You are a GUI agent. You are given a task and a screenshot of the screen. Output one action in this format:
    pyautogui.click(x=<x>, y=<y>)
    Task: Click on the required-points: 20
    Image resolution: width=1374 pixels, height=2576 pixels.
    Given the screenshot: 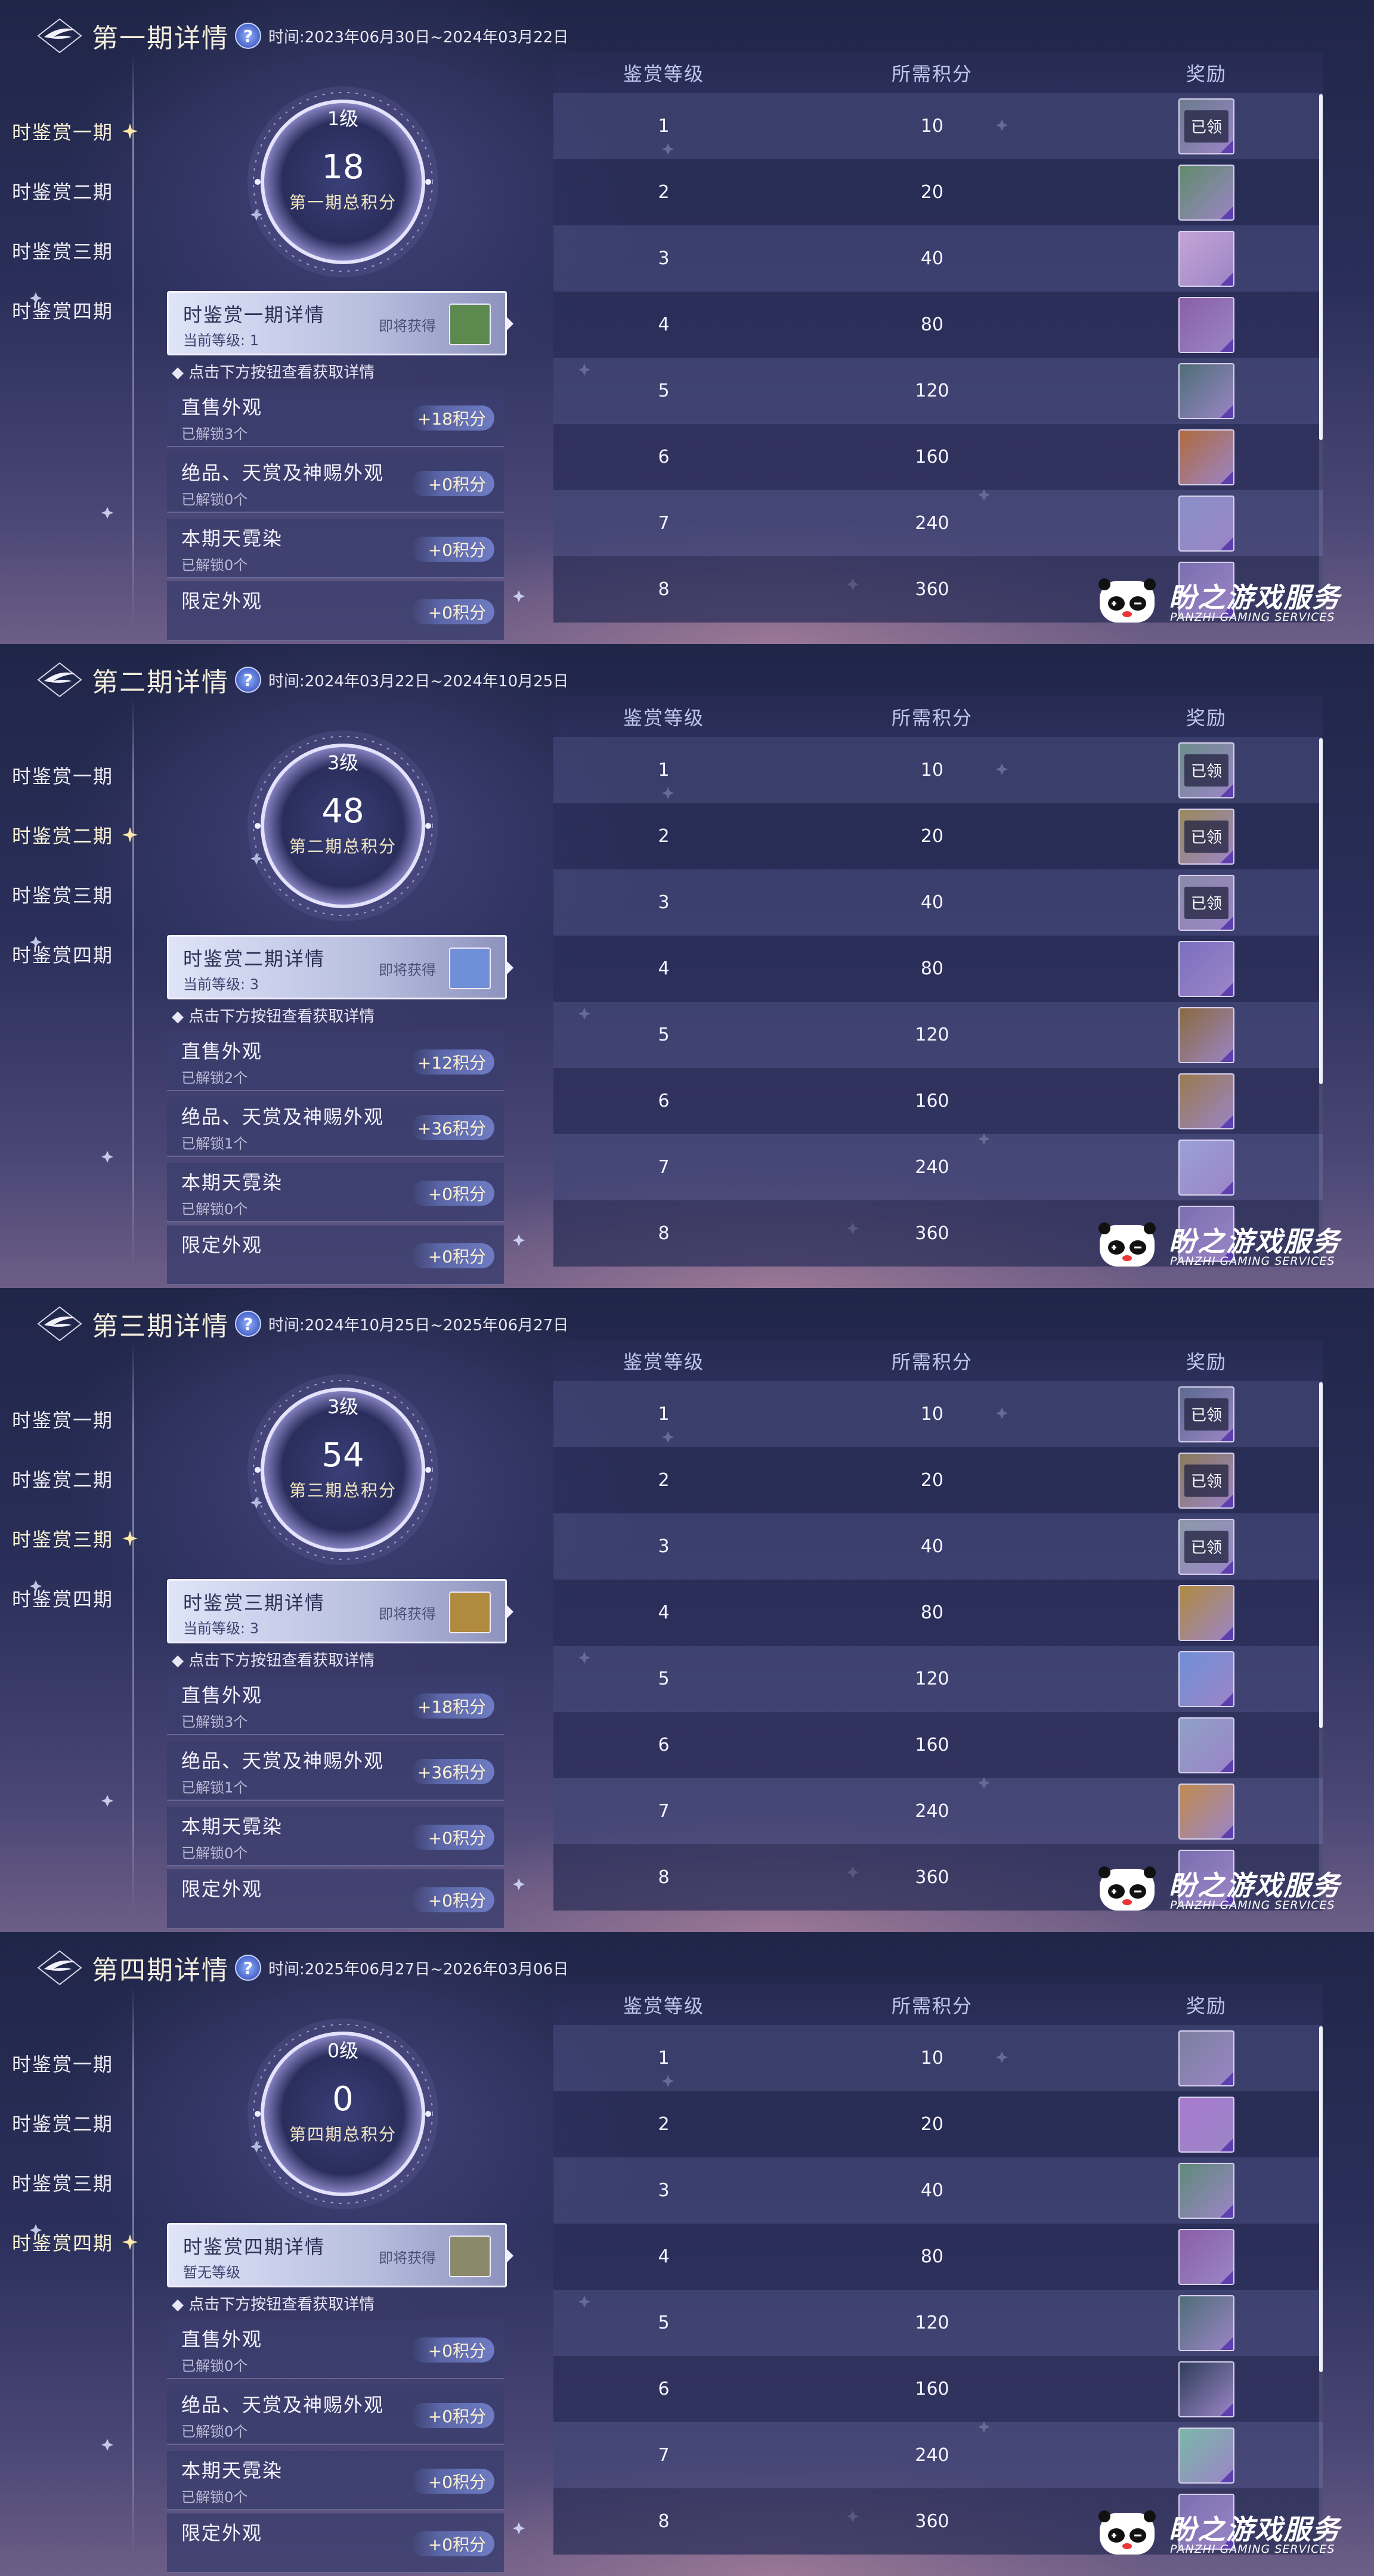 What is the action you would take?
    pyautogui.click(x=932, y=2125)
    